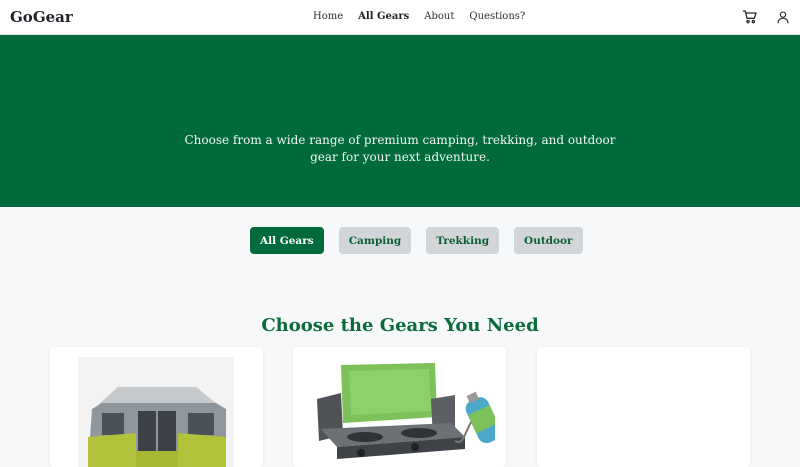  I want to click on filter-camping-button: Camping, so click(375, 240).